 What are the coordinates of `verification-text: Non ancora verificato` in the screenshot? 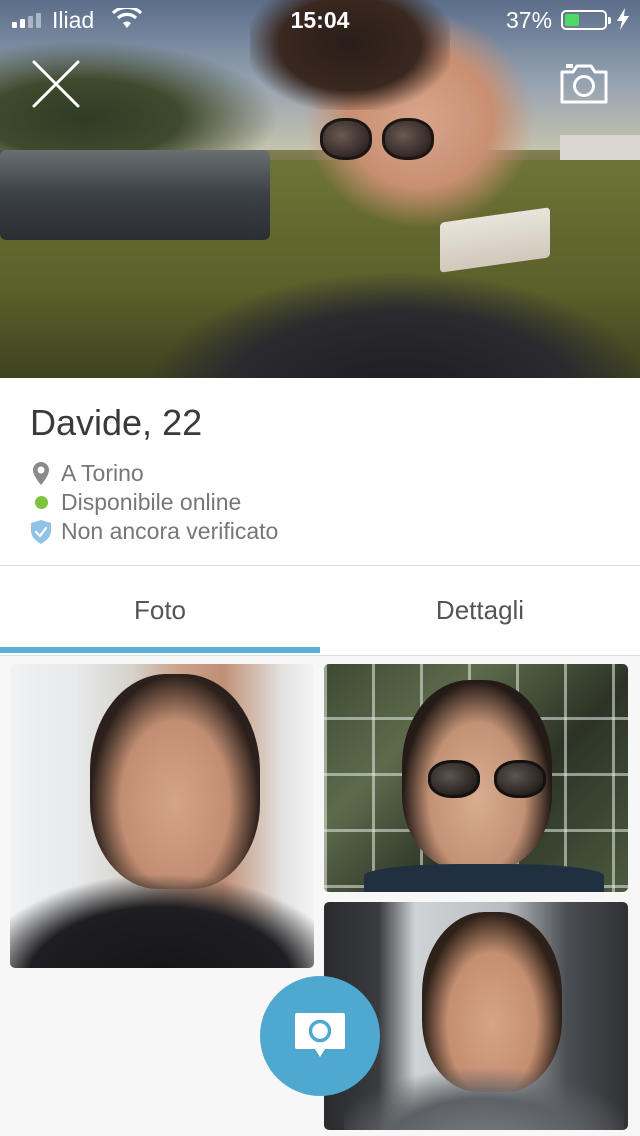 It's located at (170, 531).